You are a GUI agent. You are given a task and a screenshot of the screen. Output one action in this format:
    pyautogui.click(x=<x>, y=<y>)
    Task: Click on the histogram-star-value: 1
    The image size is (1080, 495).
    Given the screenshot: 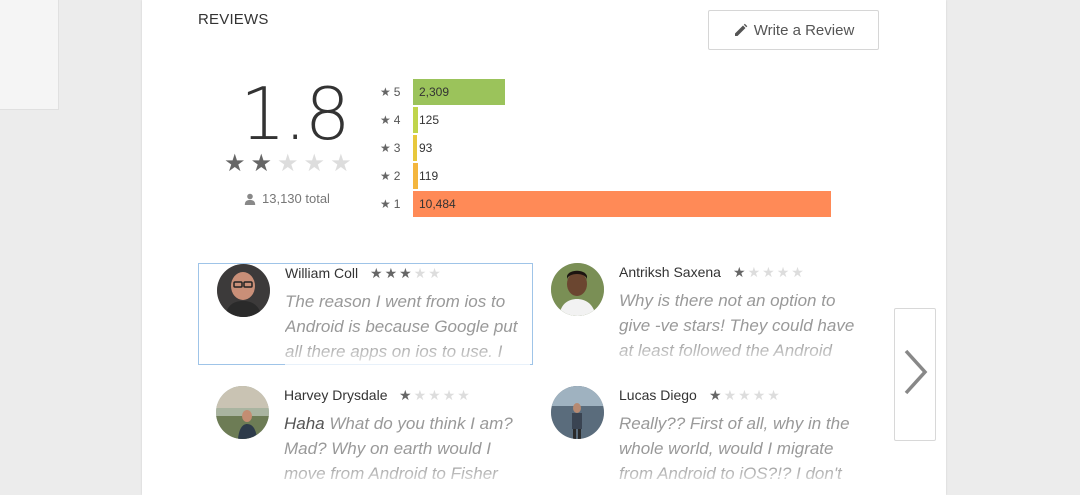 What is the action you would take?
    pyautogui.click(x=397, y=204)
    